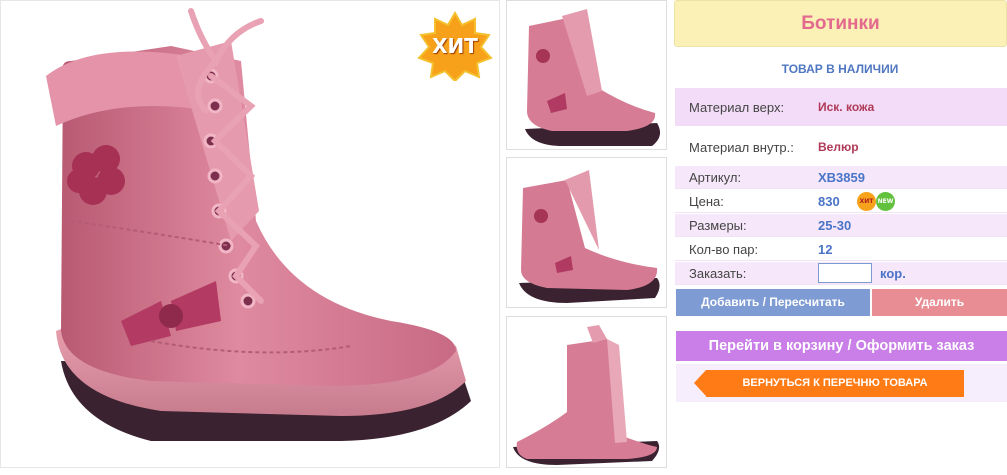 The width and height of the screenshot is (1007, 475). I want to click on back-to-list-button: ВЕРНУТЬСЯ К ПЕРЕЧНЮ ТОВАРА, so click(835, 383).